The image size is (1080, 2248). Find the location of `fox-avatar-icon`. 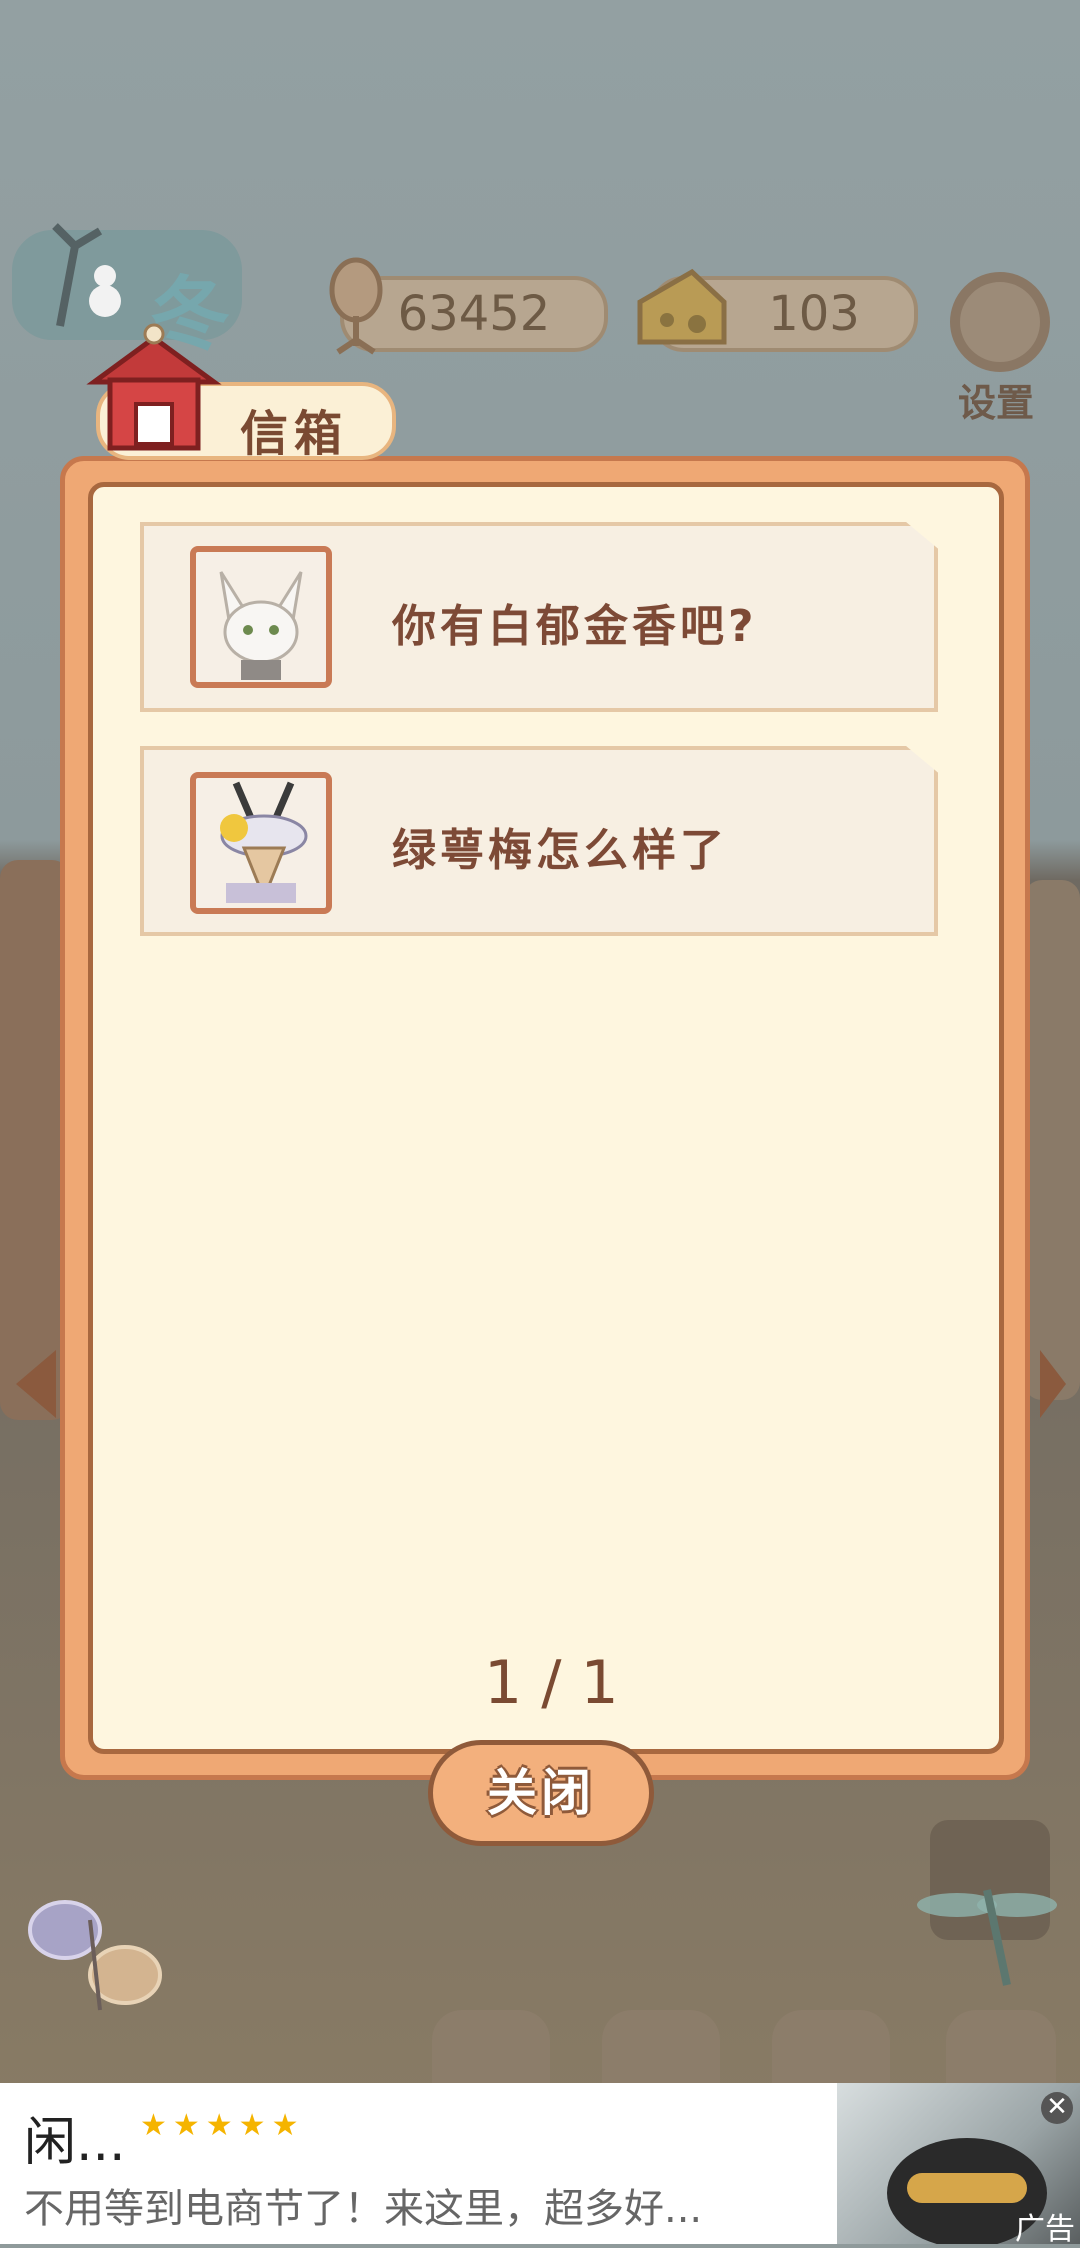

fox-avatar-icon is located at coordinates (261, 617).